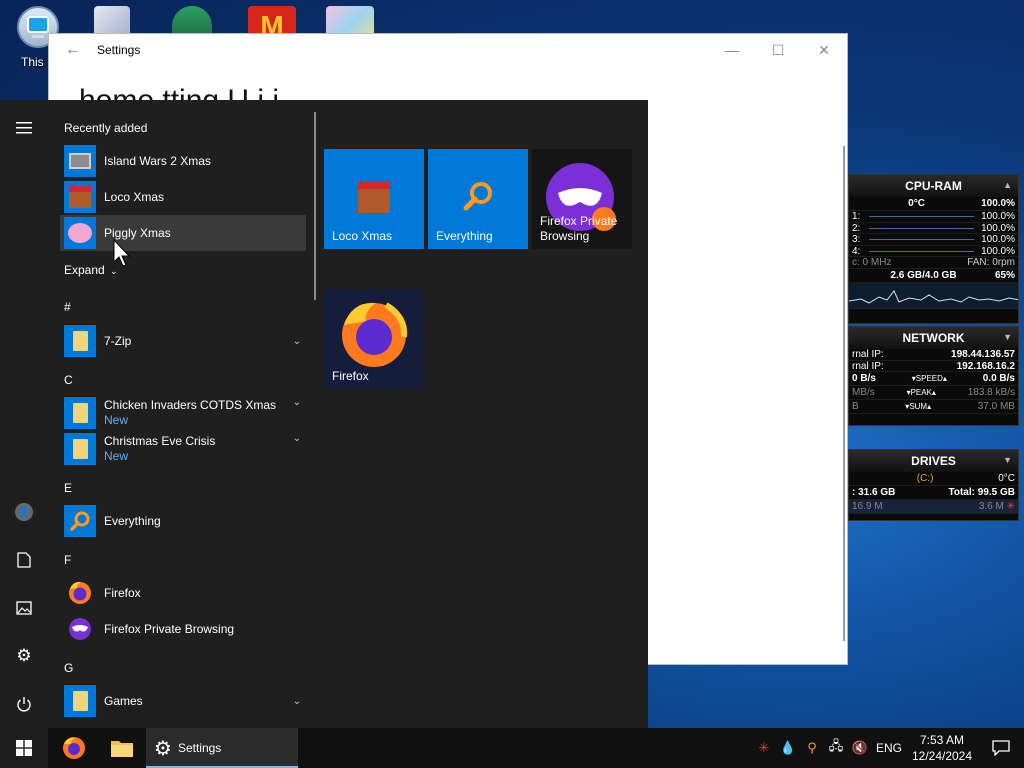 Image resolution: width=1024 pixels, height=768 pixels. What do you see at coordinates (942, 748) in the screenshot?
I see `clock: 7:53 AM 12/24/2024` at bounding box center [942, 748].